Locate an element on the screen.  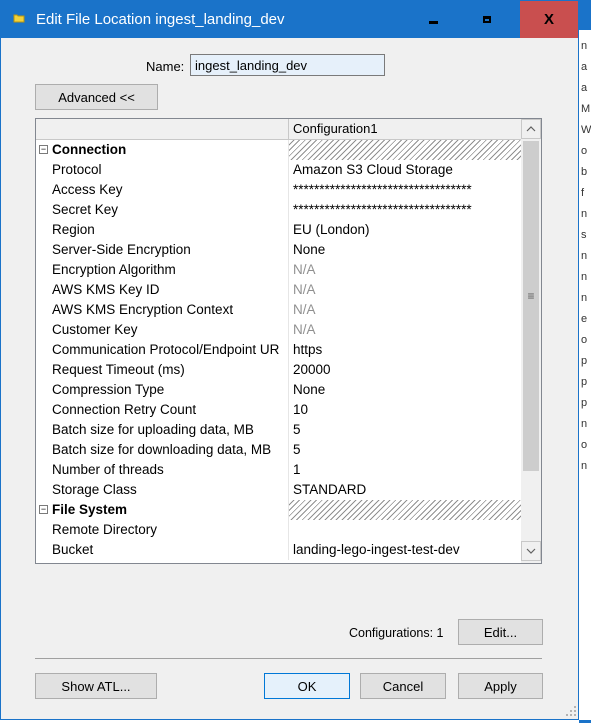
property-value: Amazon S3 Cloud Storage is located at coordinates (404, 170).